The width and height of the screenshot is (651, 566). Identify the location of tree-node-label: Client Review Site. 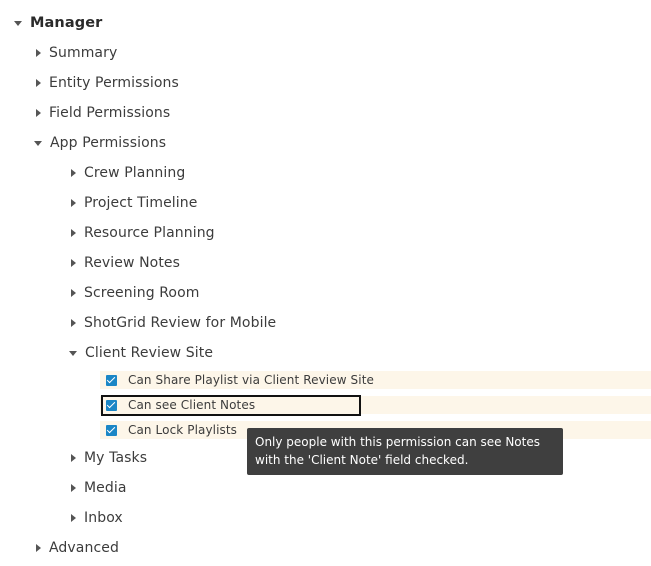
(149, 353).